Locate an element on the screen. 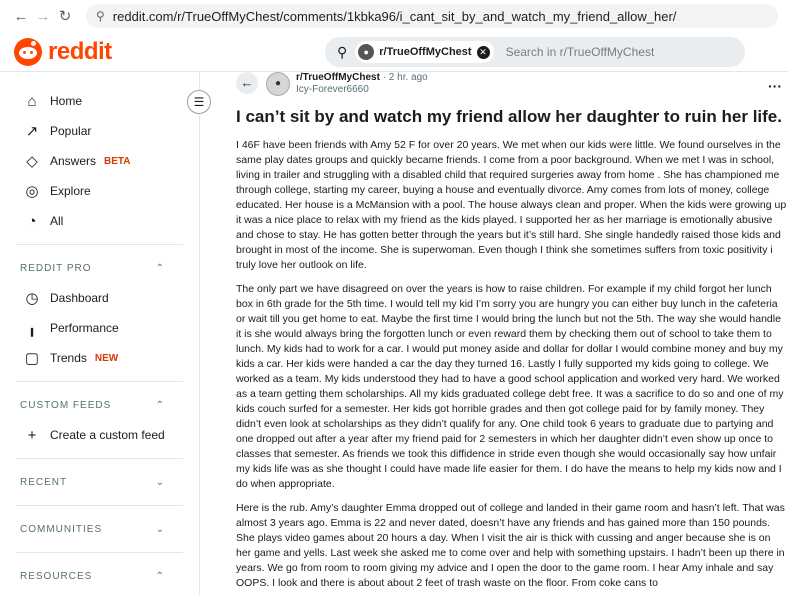  section-communities: COMMUNITIES ⌄ is located at coordinates (99, 529).